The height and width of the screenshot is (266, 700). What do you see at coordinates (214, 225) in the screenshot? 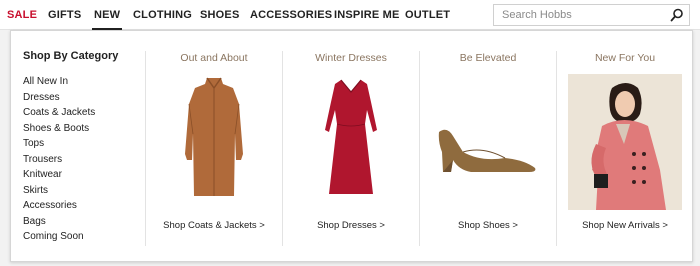
I see `promo-link-coats: Shop Coats & Jackets >` at bounding box center [214, 225].